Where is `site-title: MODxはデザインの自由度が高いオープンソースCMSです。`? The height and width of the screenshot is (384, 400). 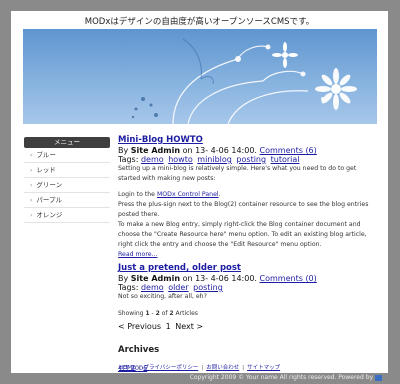
site-title: MODxはデザインの自由度が高いオープンソースCMSです。 is located at coordinates (199, 22).